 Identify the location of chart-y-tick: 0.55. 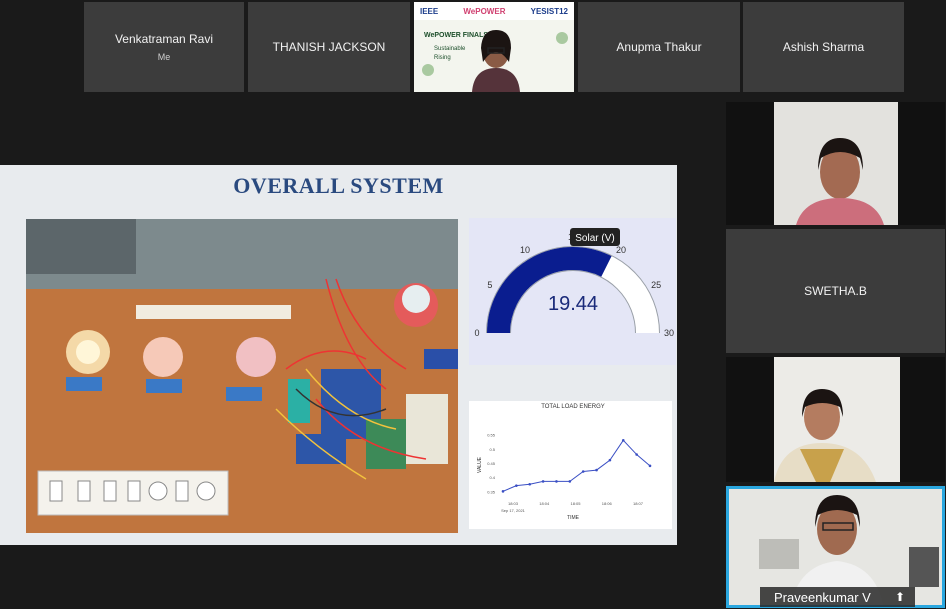
(491, 435).